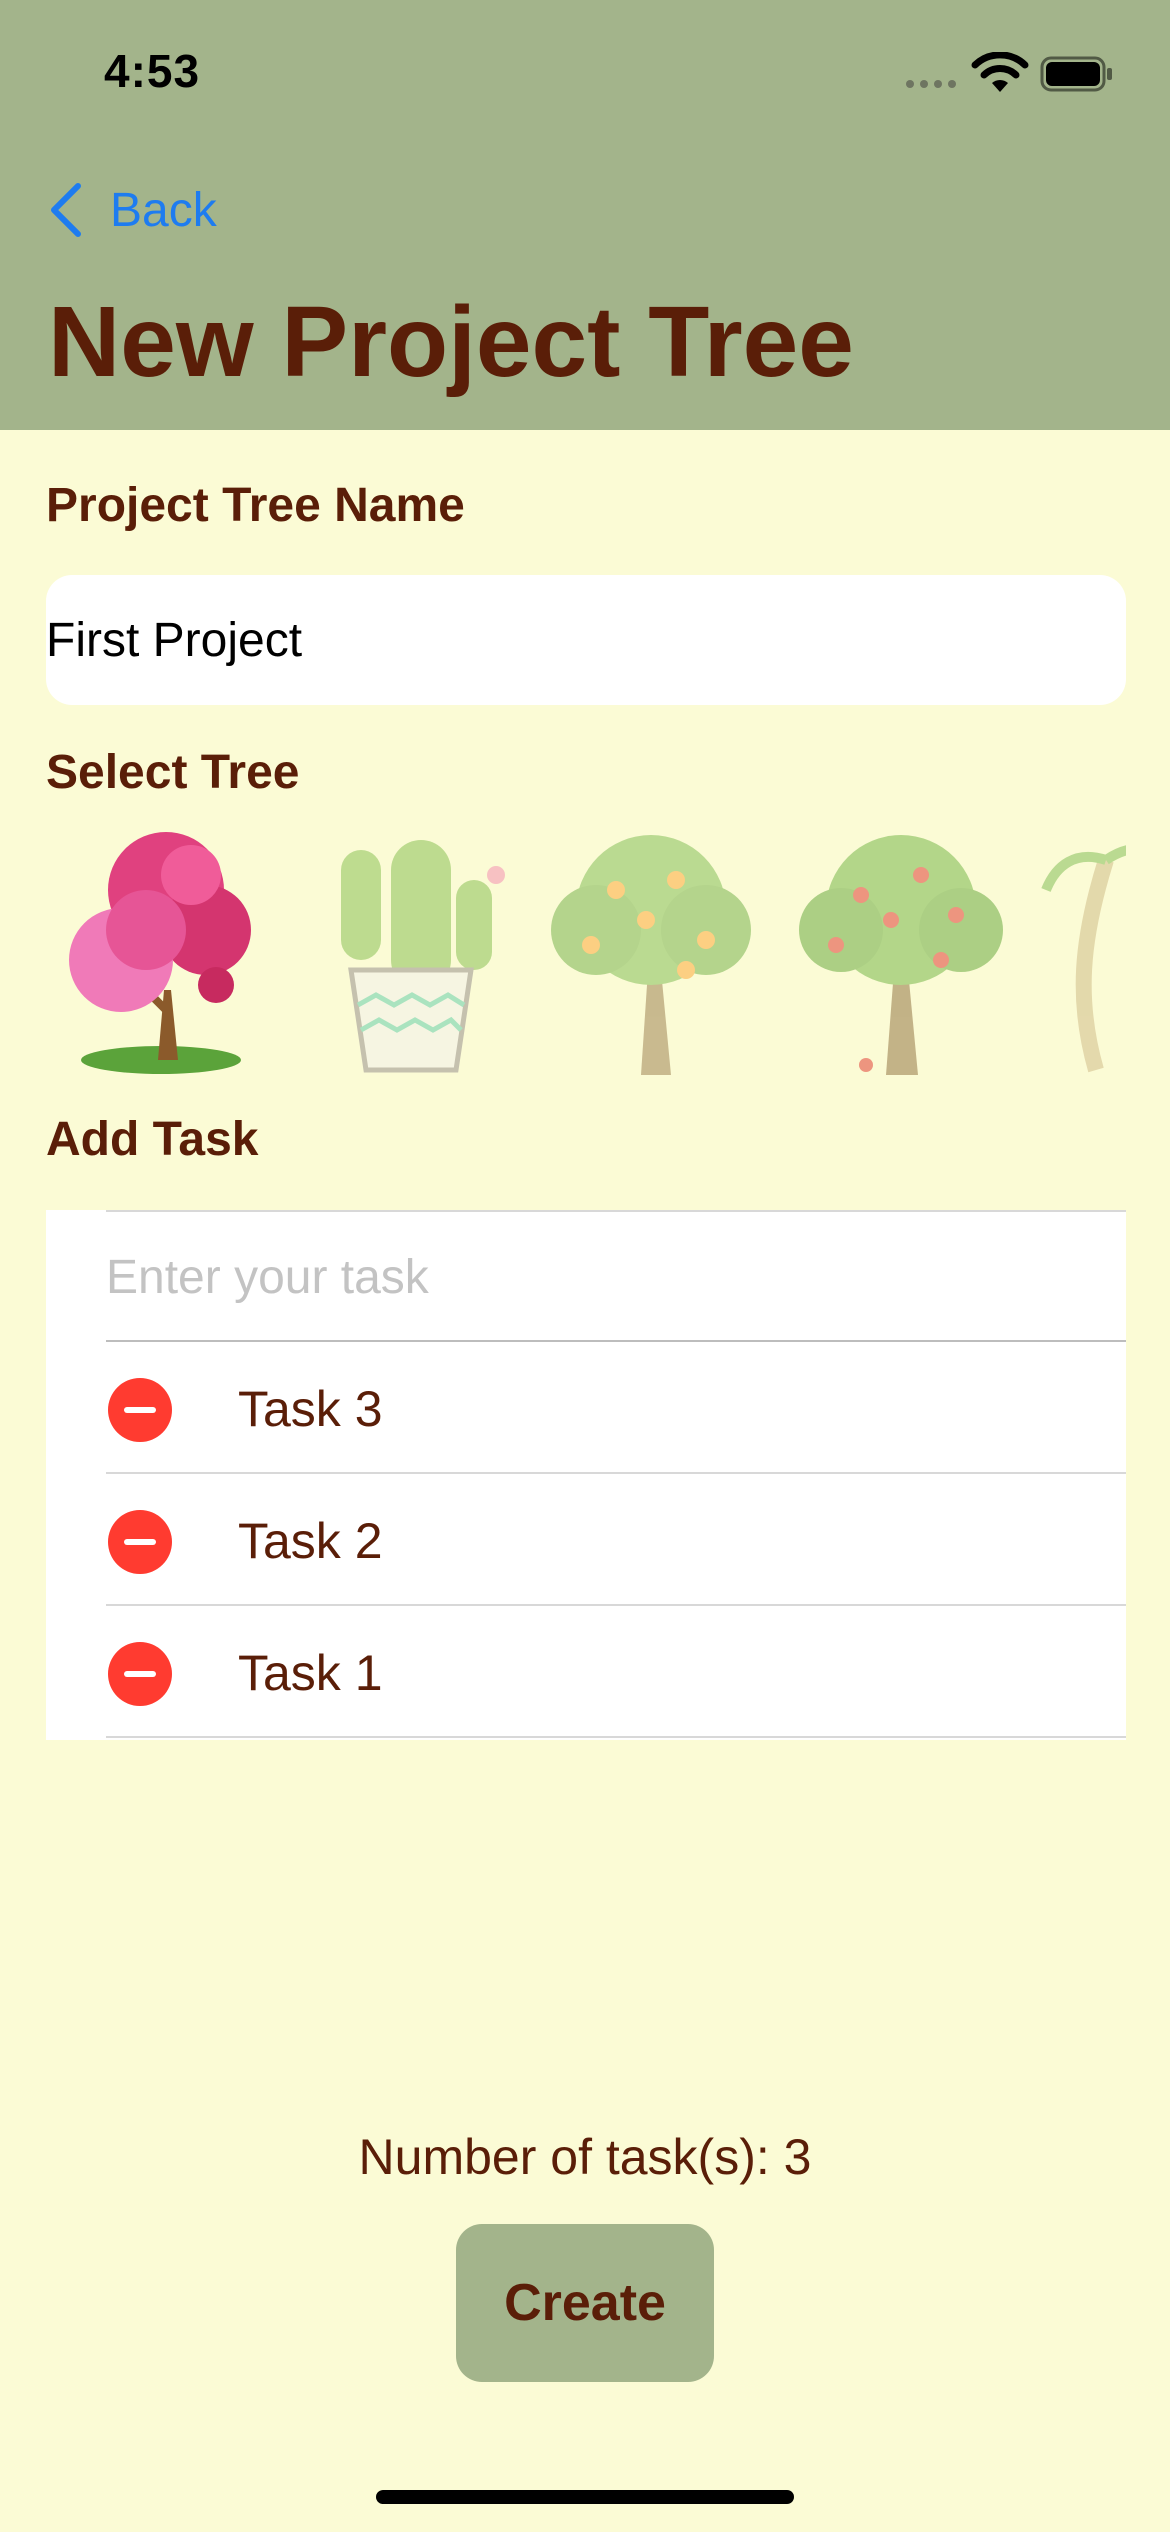  What do you see at coordinates (173, 772) in the screenshot?
I see `select-tree-label: Select Tree` at bounding box center [173, 772].